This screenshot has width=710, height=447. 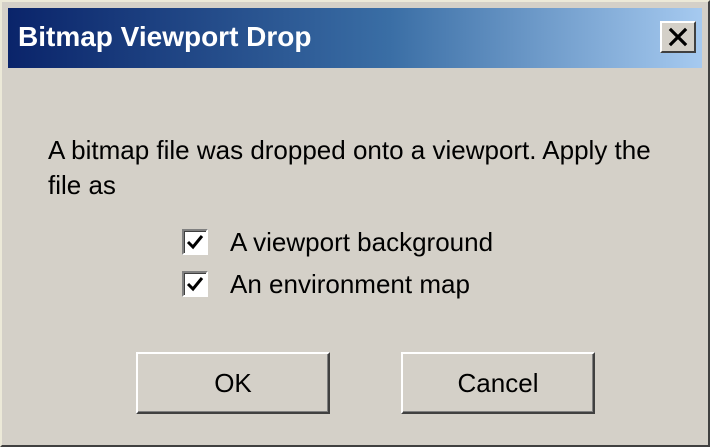 I want to click on viewport-background-checkbox, so click(x=195, y=242).